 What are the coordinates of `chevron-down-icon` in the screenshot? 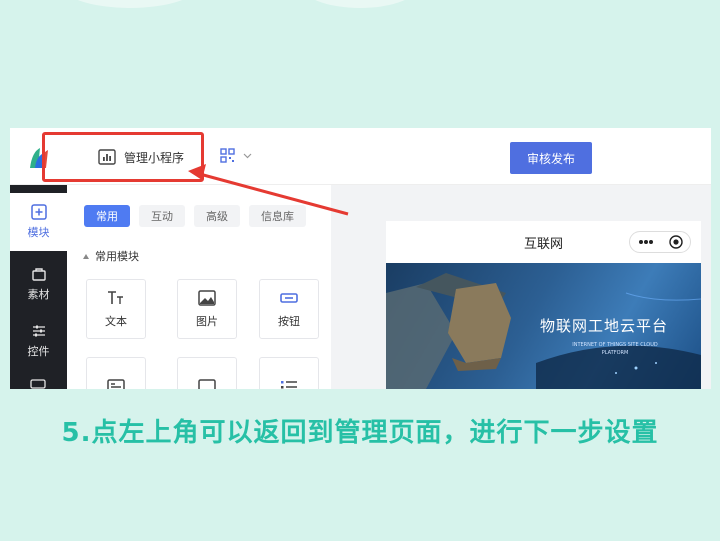 It's located at (247, 155).